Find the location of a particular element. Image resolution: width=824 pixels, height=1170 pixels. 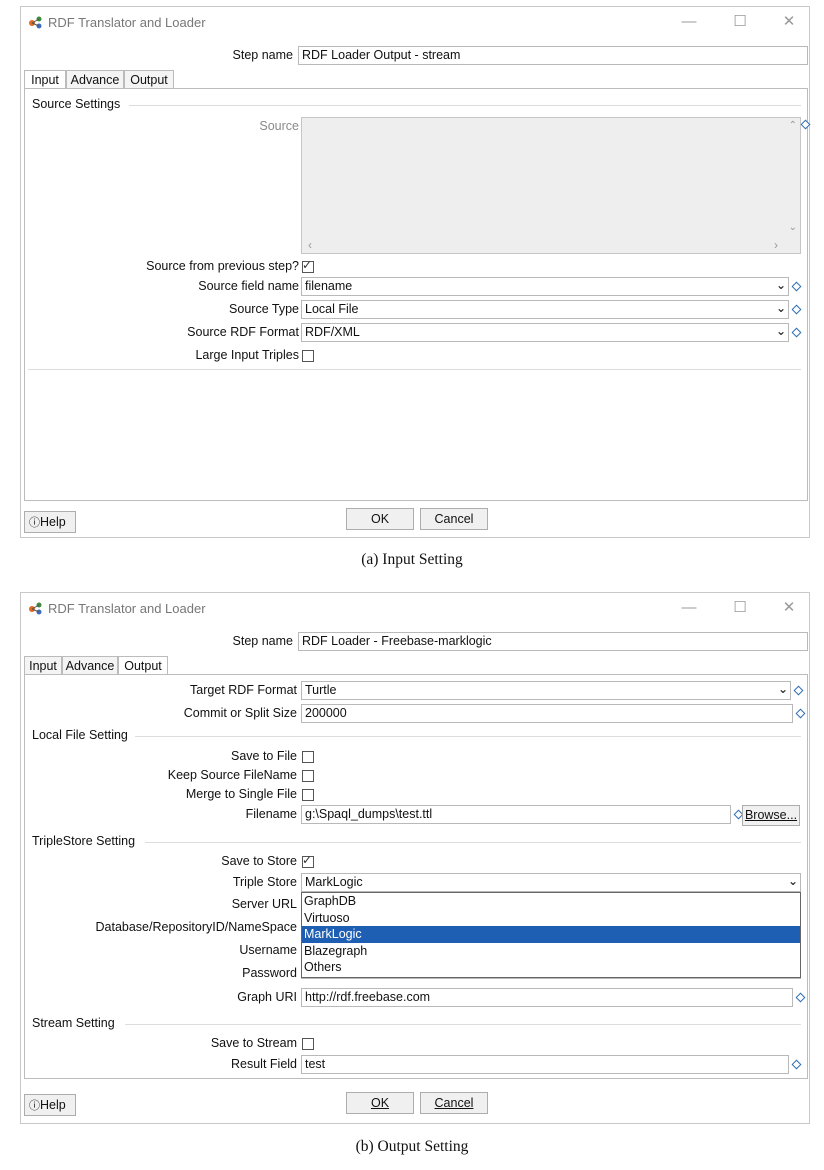

filename-input: g:\Spaql_dumps\test.ttl is located at coordinates (516, 814).